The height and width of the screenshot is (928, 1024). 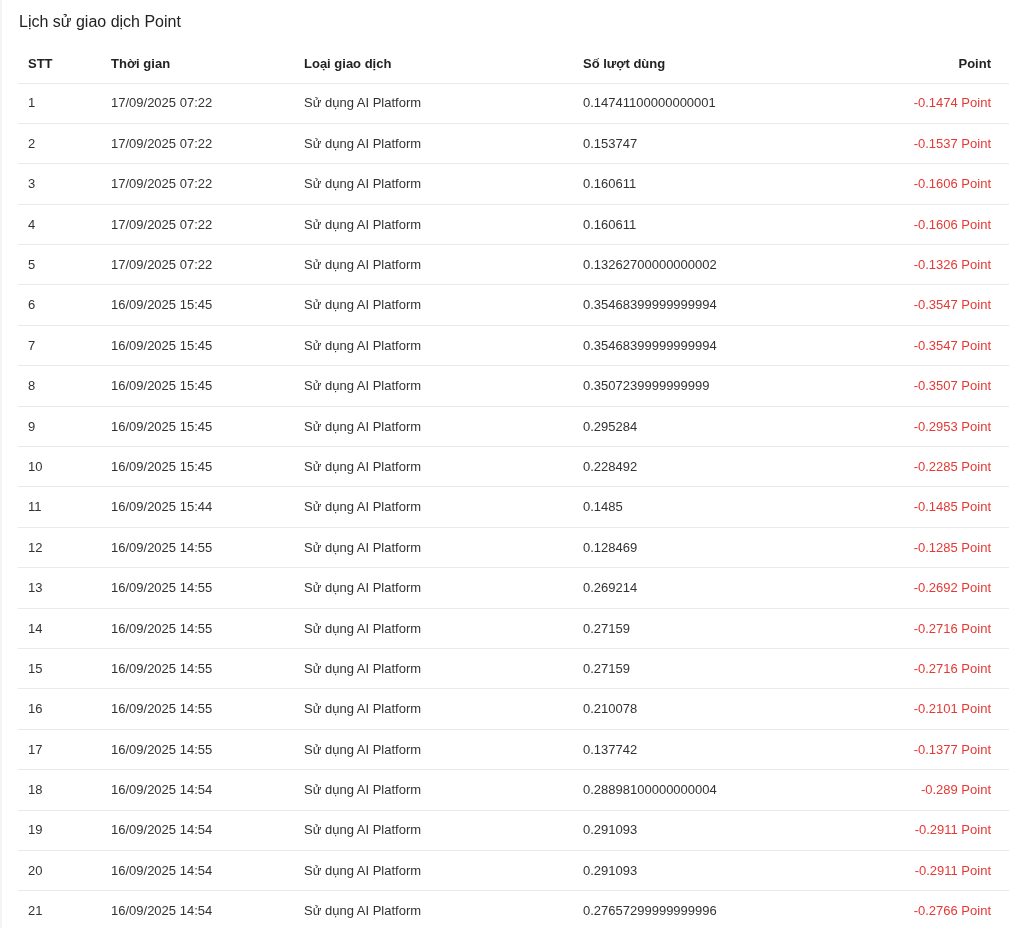 What do you see at coordinates (916, 264) in the screenshot?
I see `table-cell: -0.1326 Point` at bounding box center [916, 264].